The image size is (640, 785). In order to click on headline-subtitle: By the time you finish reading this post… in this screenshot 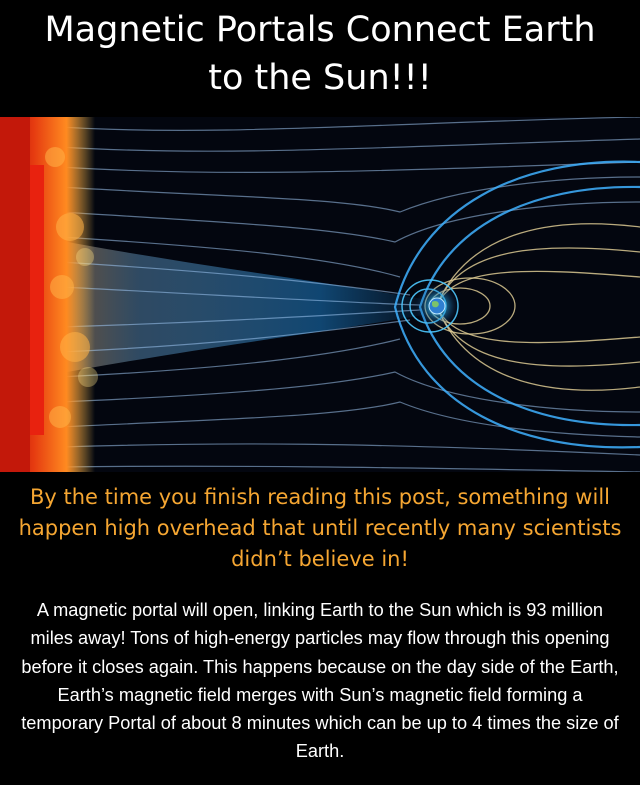, I will do `click(320, 528)`.